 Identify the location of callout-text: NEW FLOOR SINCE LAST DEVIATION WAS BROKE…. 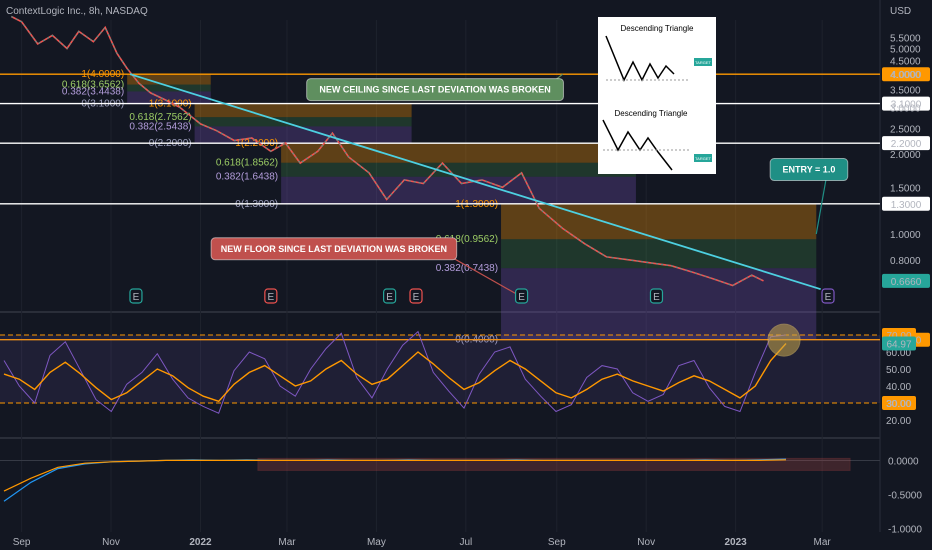
(334, 249).